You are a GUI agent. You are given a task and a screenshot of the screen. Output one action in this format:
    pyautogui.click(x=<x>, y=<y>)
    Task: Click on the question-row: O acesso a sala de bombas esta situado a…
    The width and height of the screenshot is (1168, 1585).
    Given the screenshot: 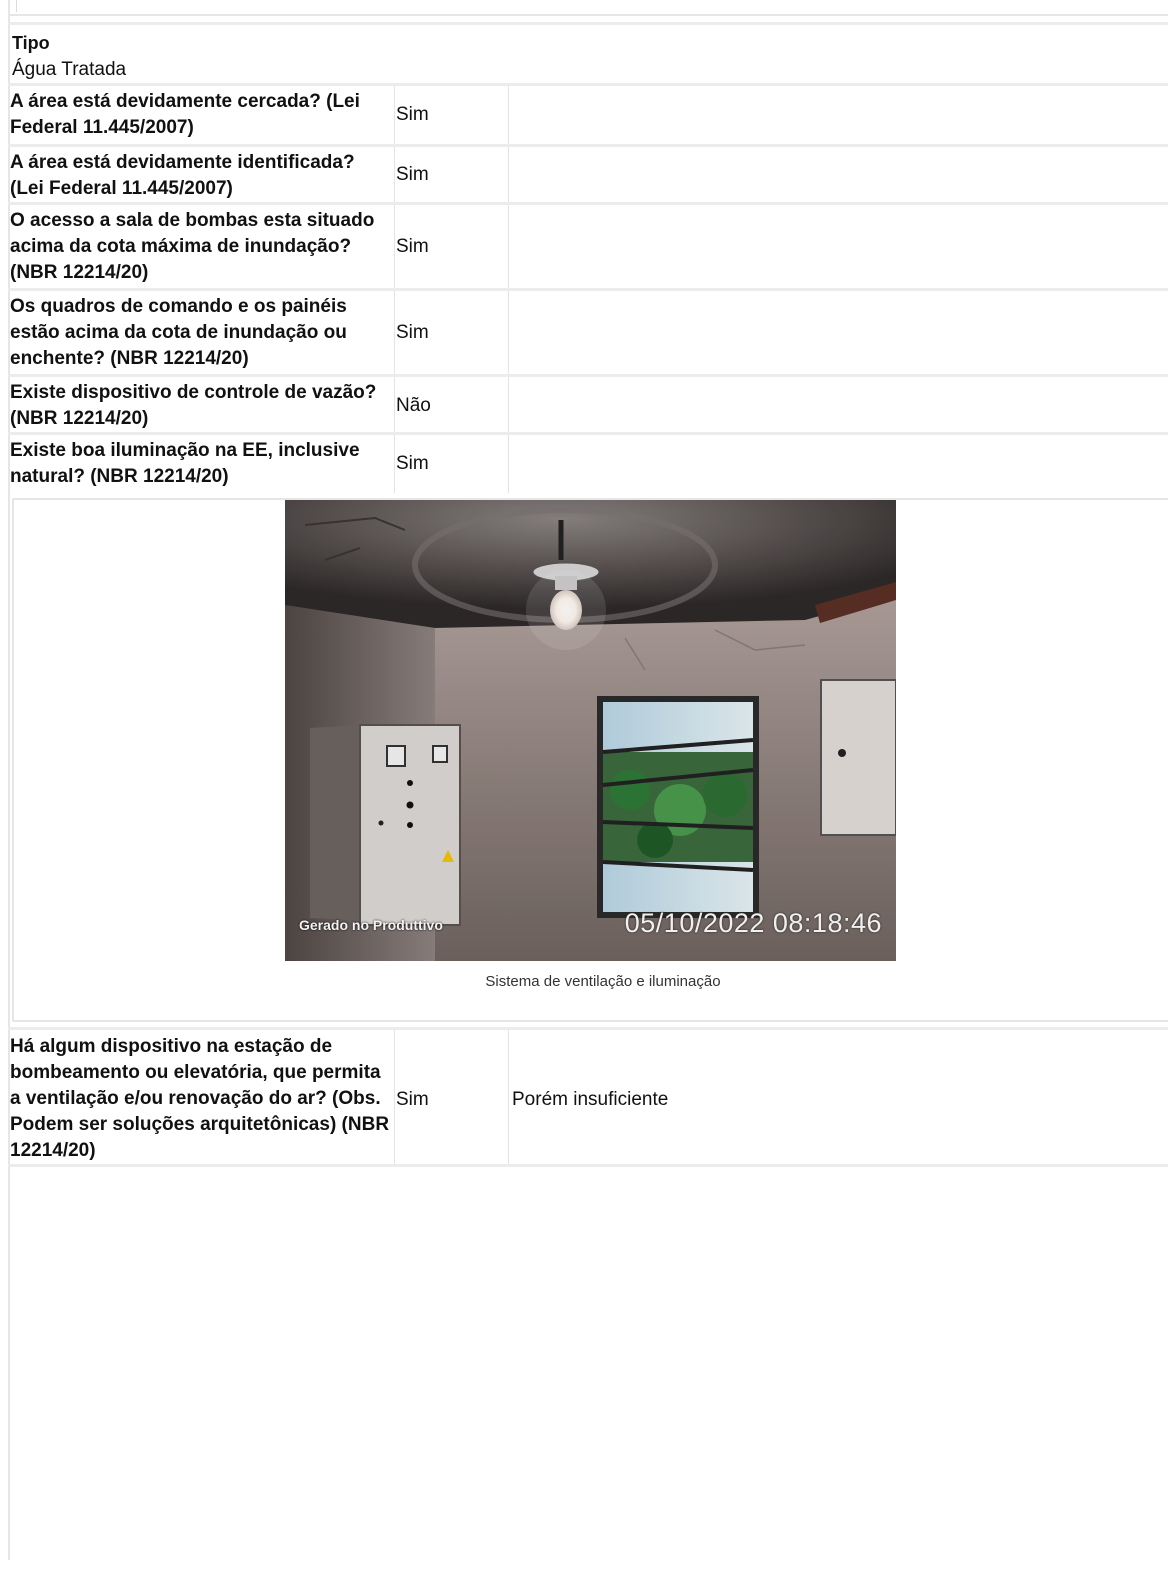 What is the action you would take?
    pyautogui.click(x=588, y=248)
    